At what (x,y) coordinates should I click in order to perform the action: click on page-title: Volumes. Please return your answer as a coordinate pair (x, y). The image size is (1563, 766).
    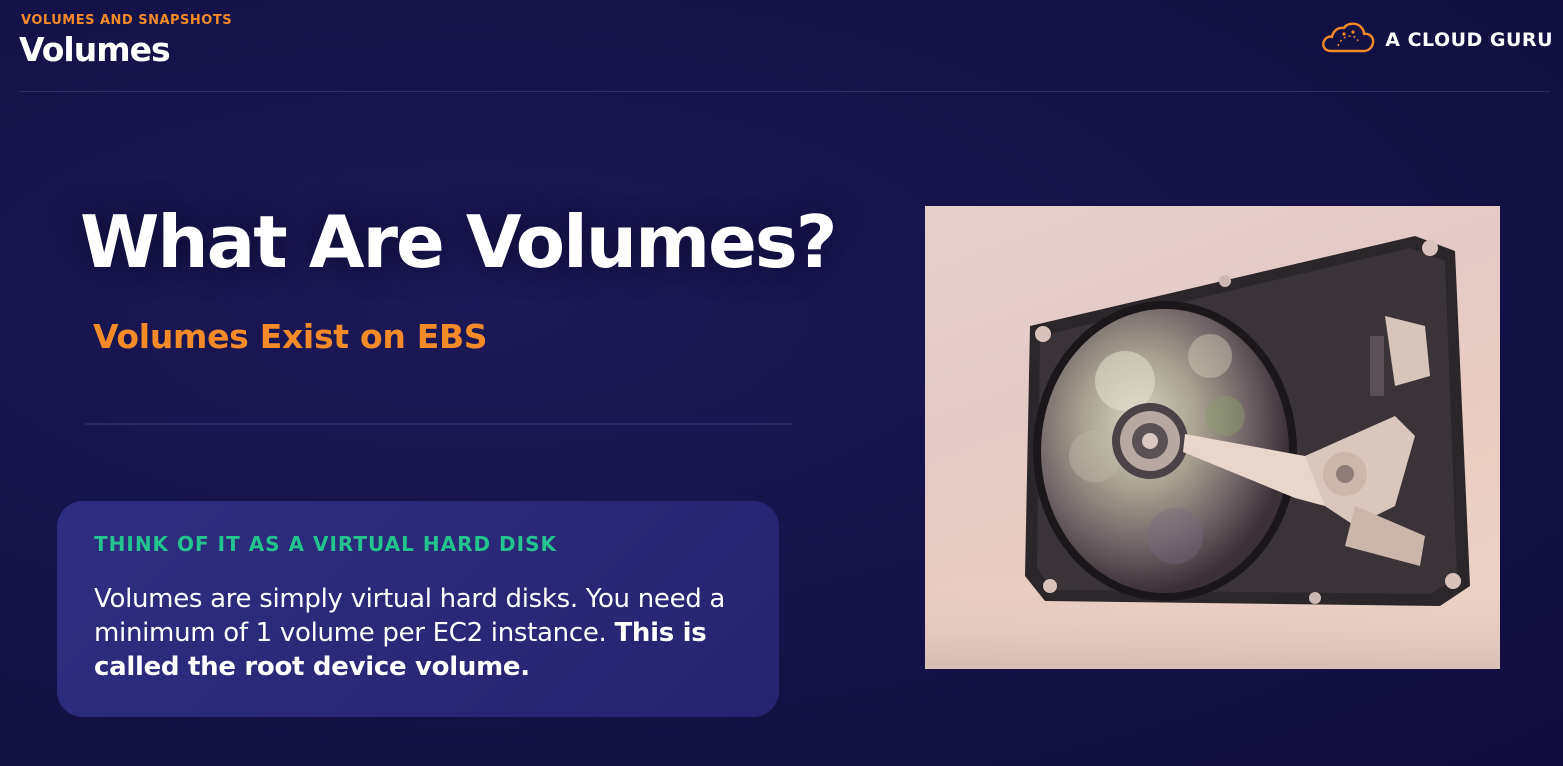
    Looking at the image, I should click on (95, 49).